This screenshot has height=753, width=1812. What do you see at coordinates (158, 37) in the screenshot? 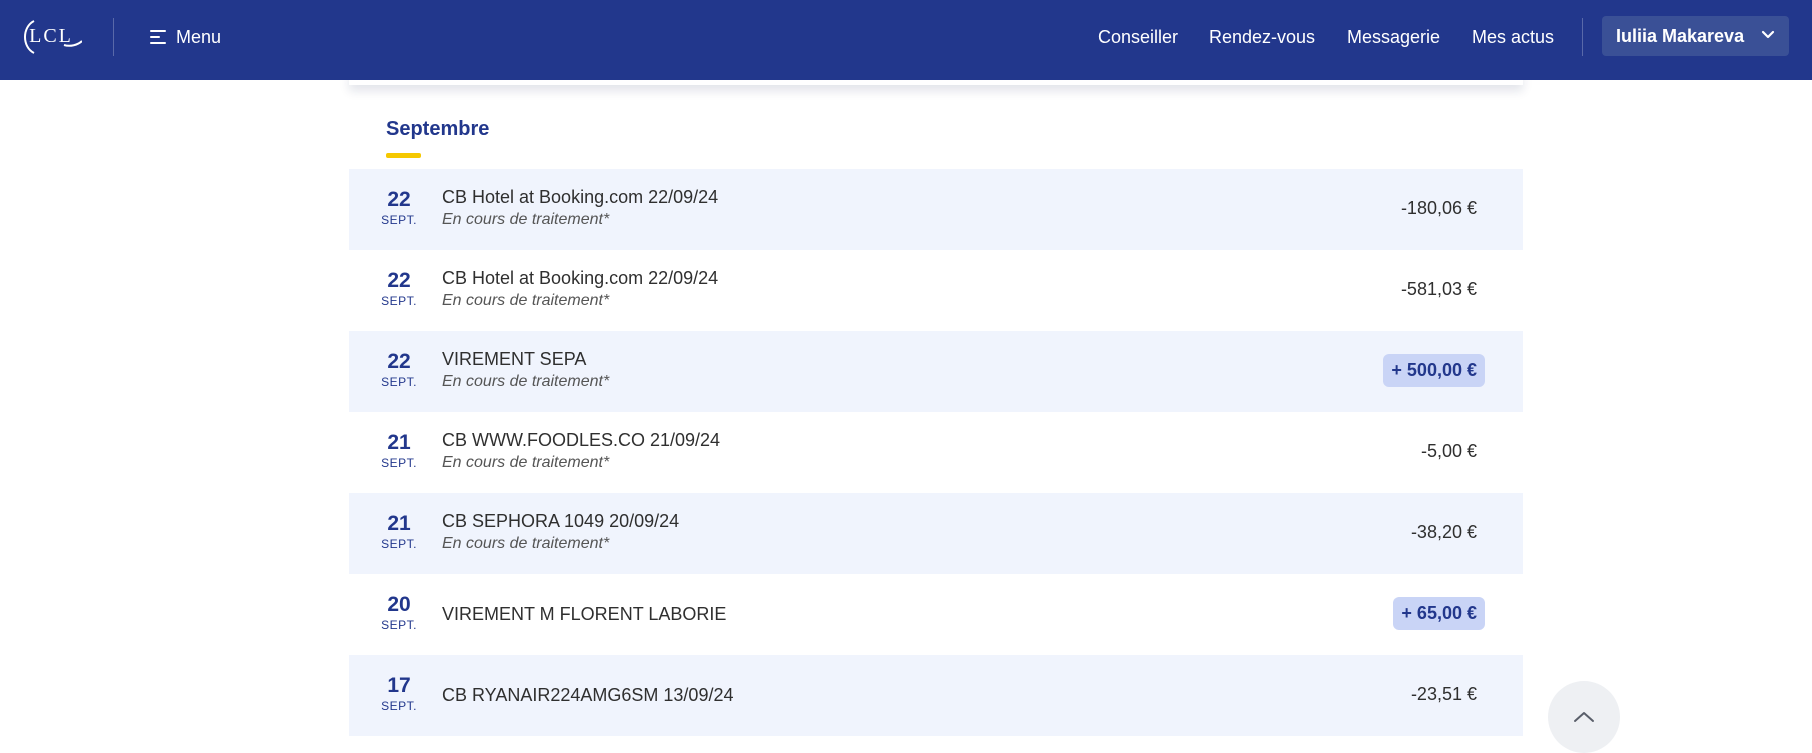
I see `menu-icon` at bounding box center [158, 37].